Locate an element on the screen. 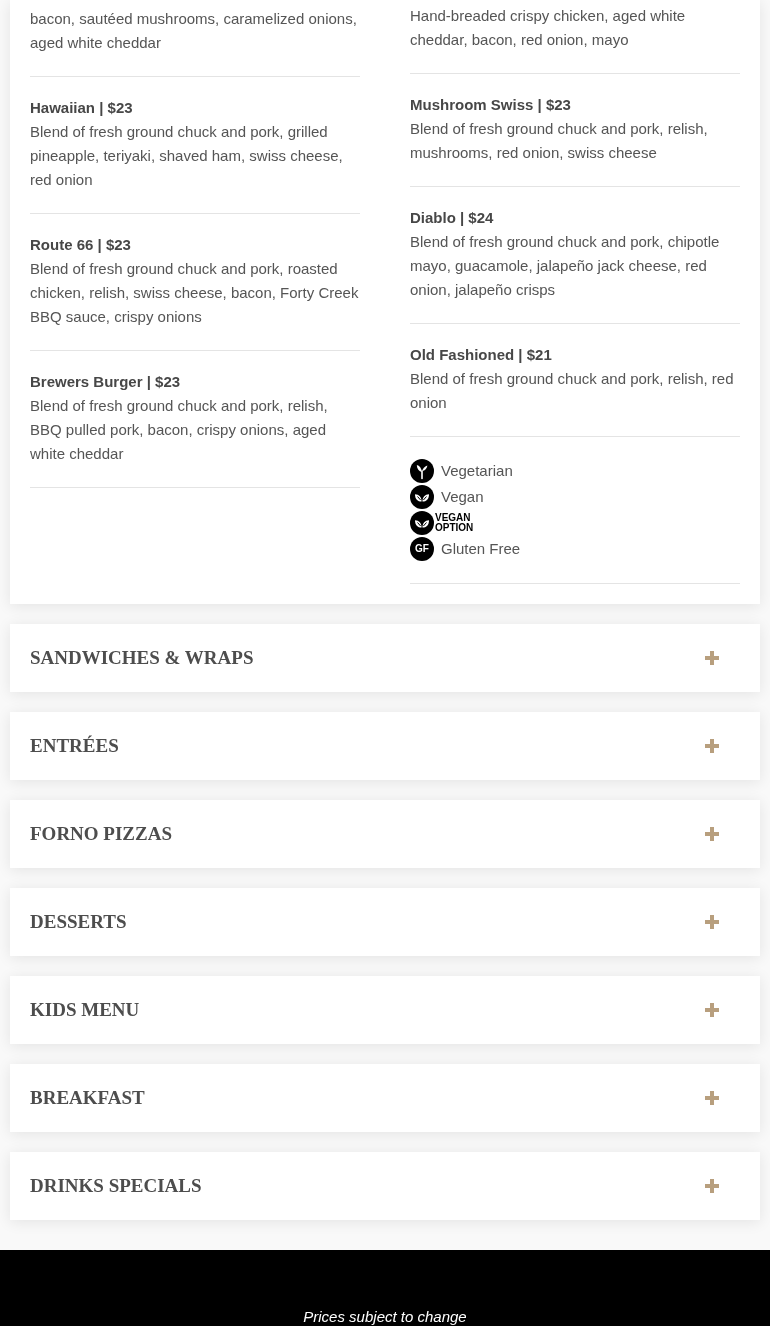 Image resolution: width=770 pixels, height=1326 pixels. sprout-icon is located at coordinates (422, 471).